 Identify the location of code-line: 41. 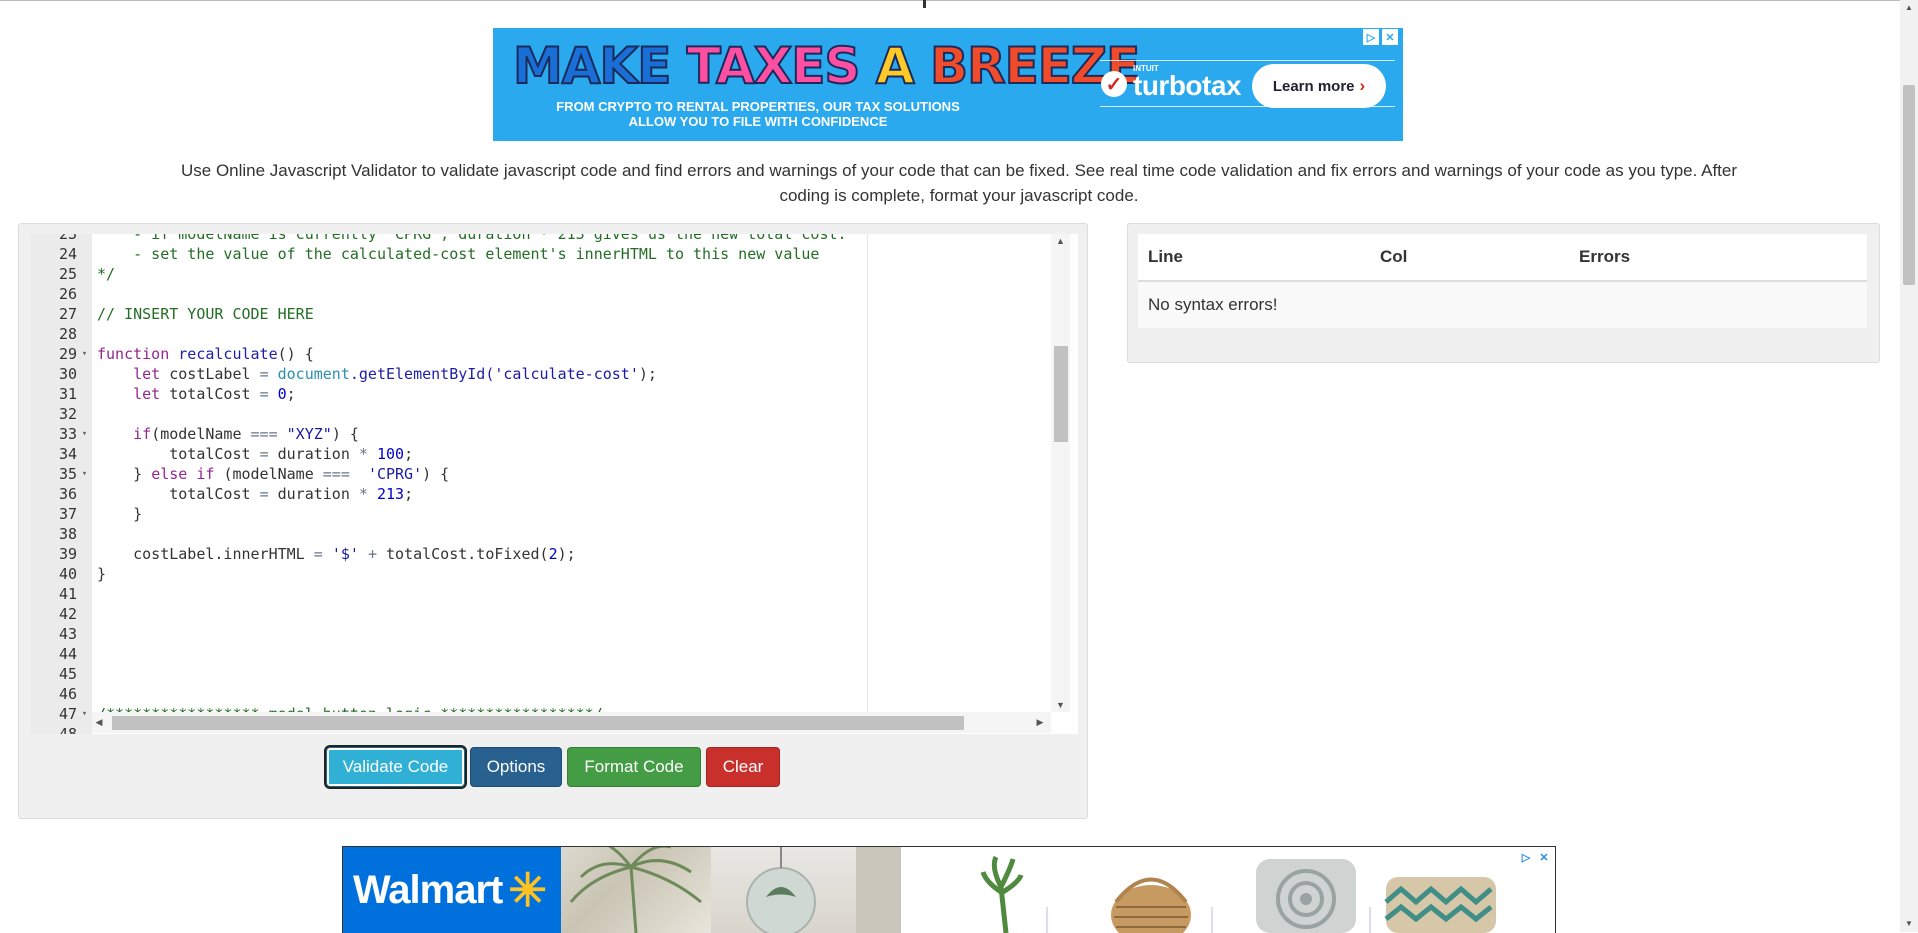
(67, 594).